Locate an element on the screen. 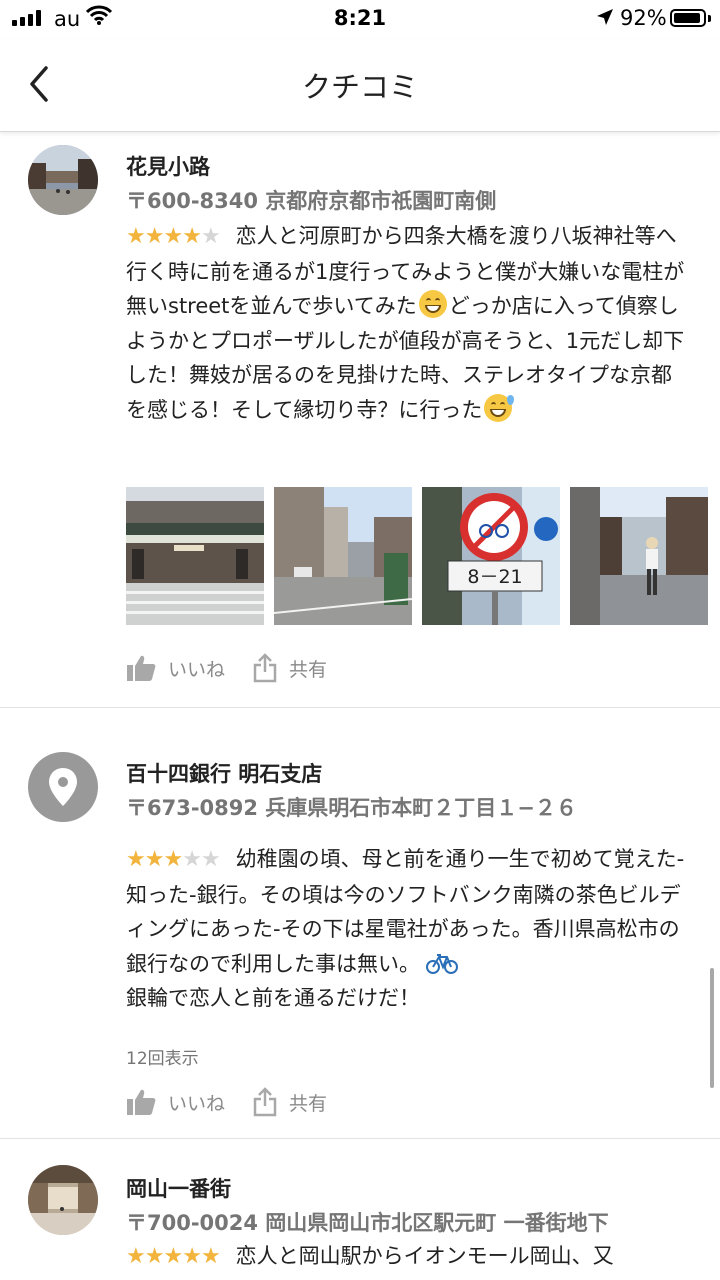 The width and height of the screenshot is (720, 1280). place-address: 〒673-0892 兵庫県明石市本町２丁目１−２６ is located at coordinates (351, 808).